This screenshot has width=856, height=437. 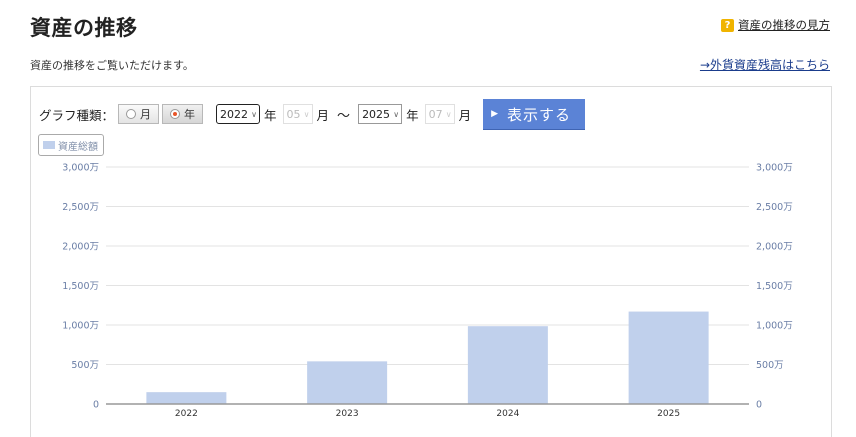 I want to click on page-title: 資産の推移, so click(x=84, y=28).